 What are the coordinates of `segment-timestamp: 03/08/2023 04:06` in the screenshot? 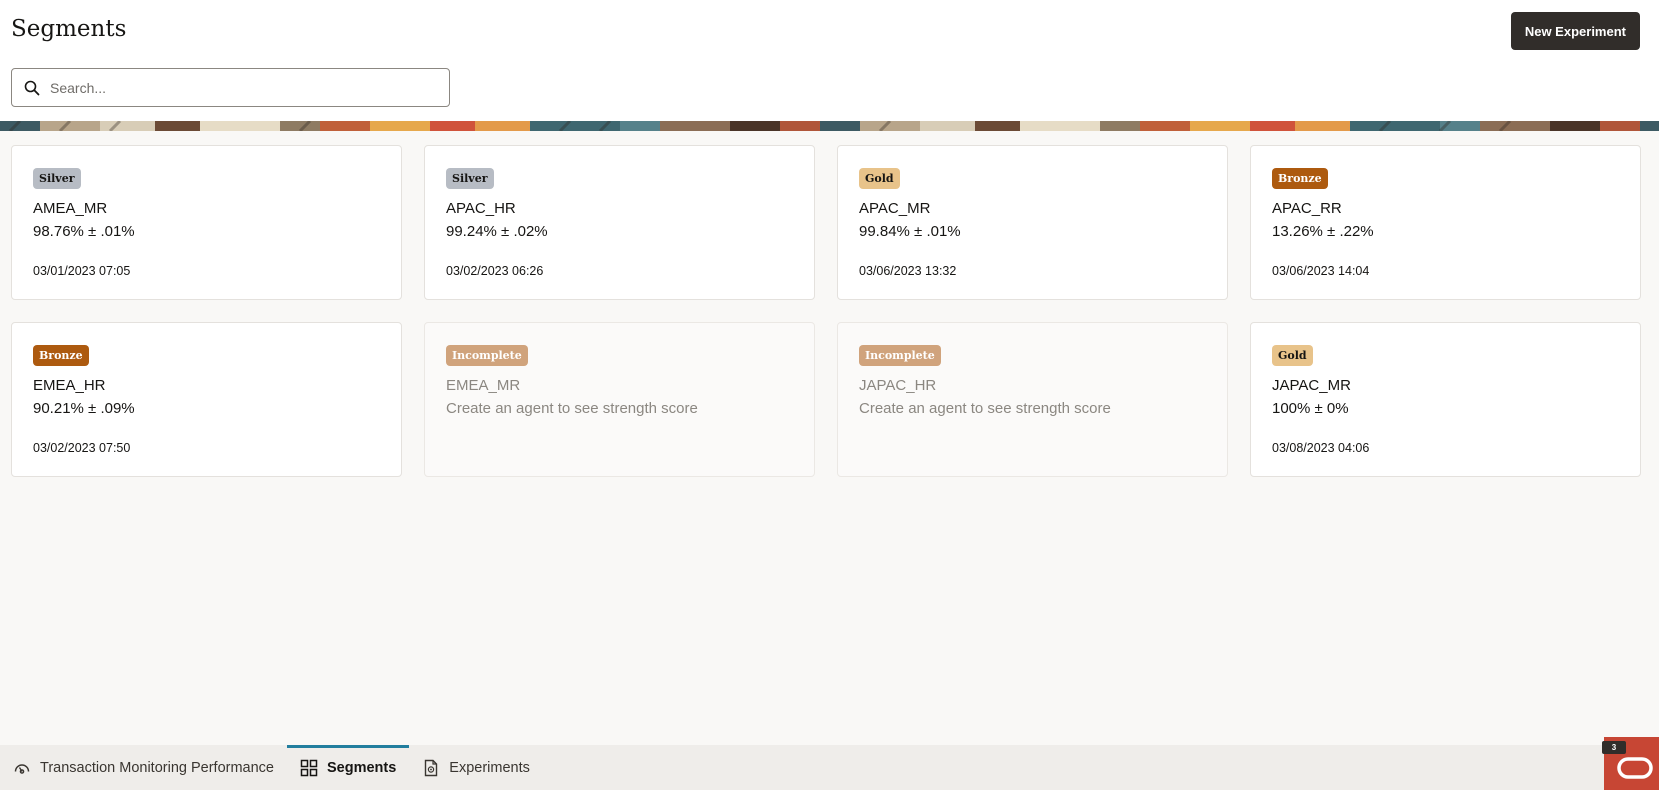 It's located at (1321, 448).